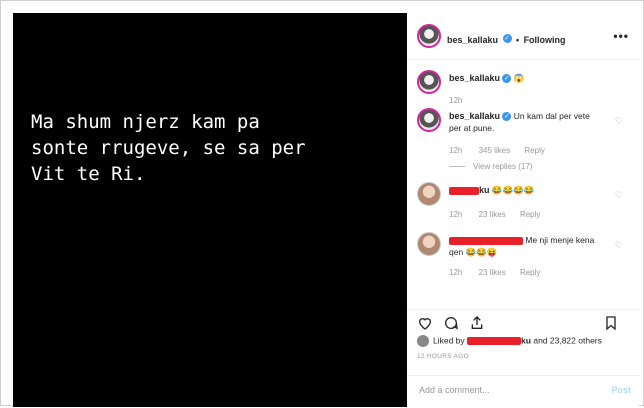 The width and height of the screenshot is (644, 408). Describe the element at coordinates (621, 390) in the screenshot. I see `post-comment-button: Post` at that location.